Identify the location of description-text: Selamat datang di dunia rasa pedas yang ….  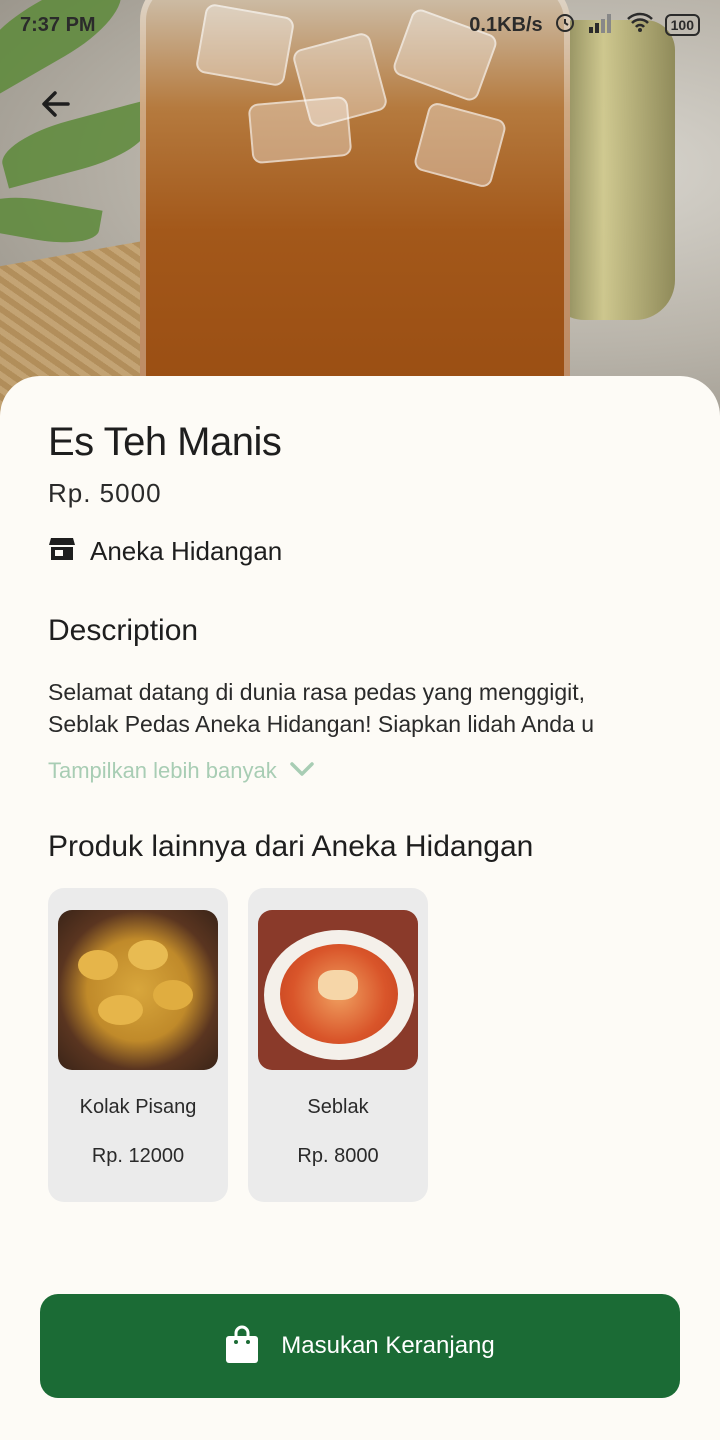
(358, 708).